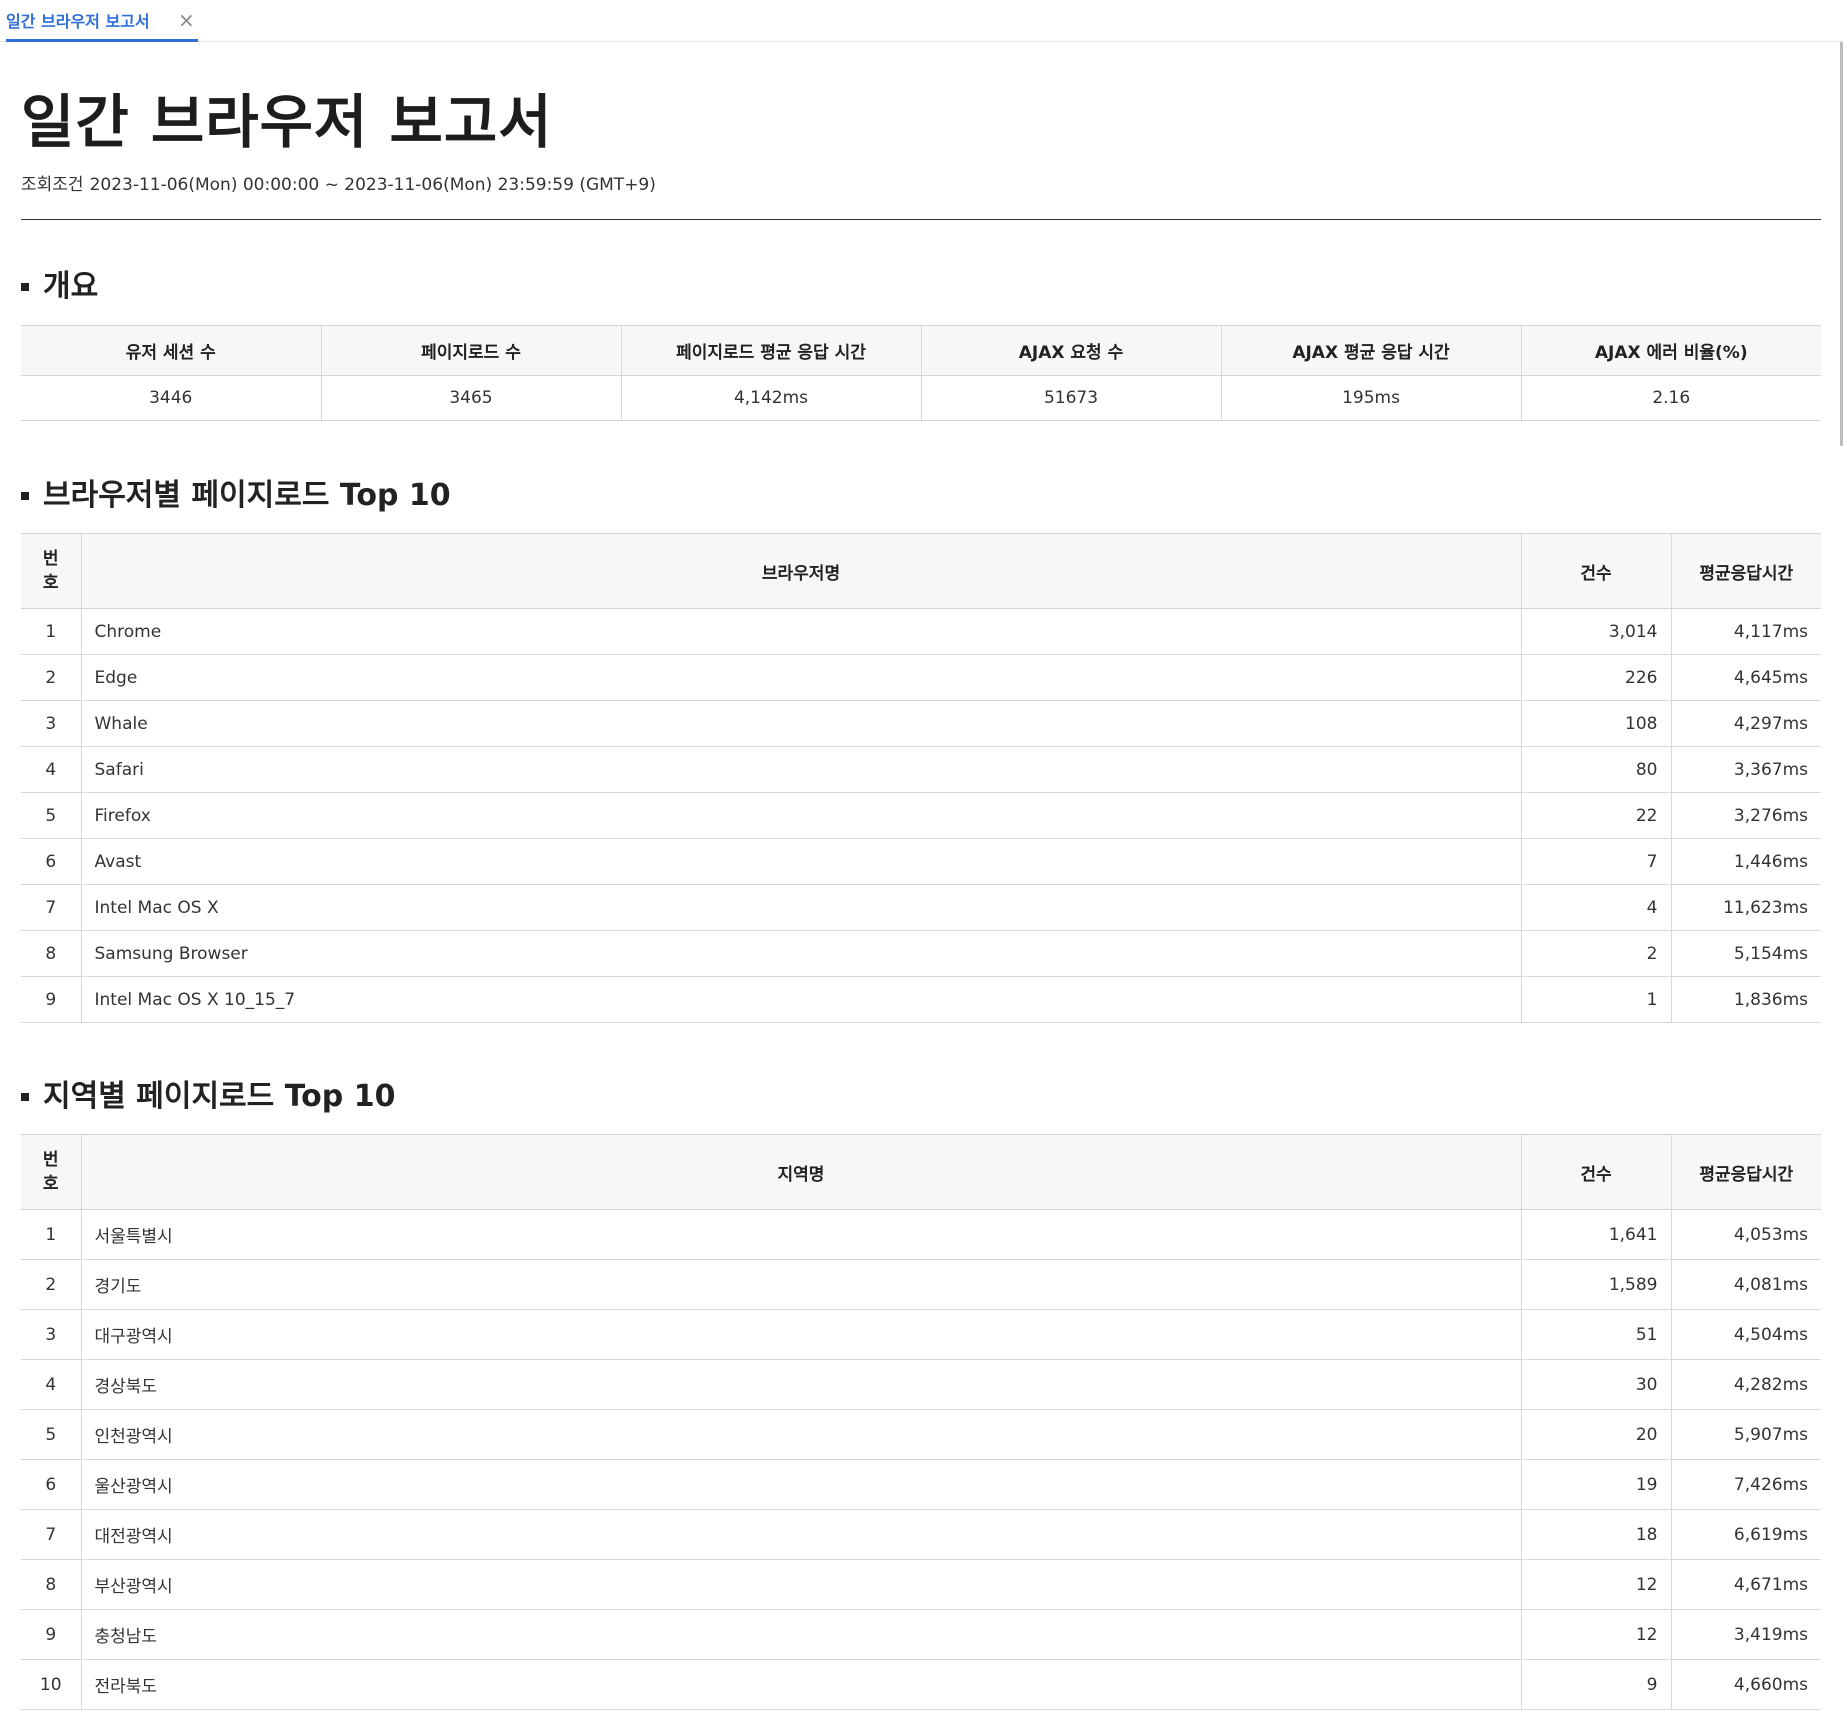  I want to click on row-avg: 4,297ms, so click(1745, 723).